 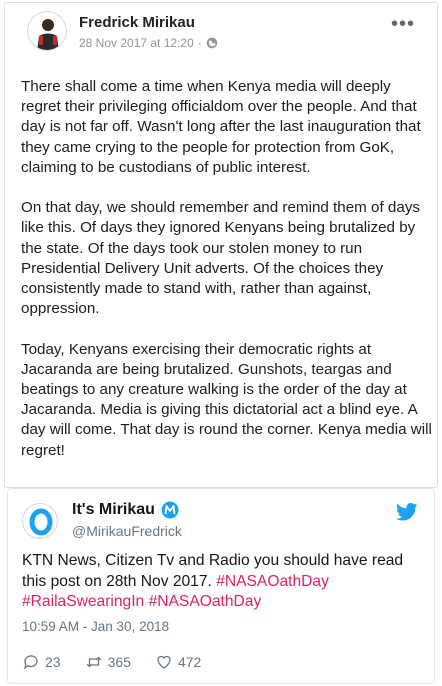 What do you see at coordinates (403, 24) in the screenshot?
I see `more-options-icon: •••` at bounding box center [403, 24].